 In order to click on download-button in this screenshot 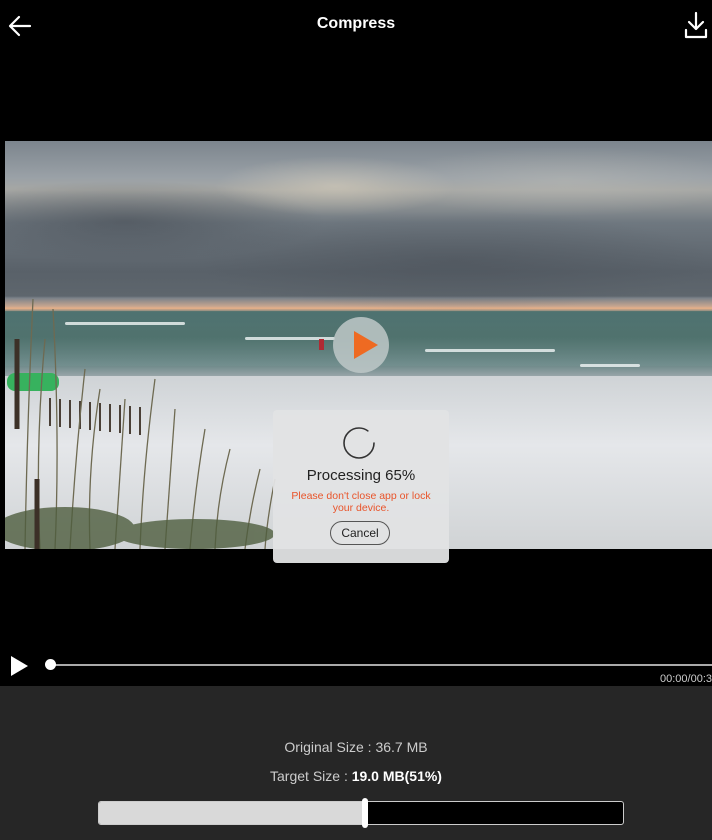, I will do `click(696, 25)`.